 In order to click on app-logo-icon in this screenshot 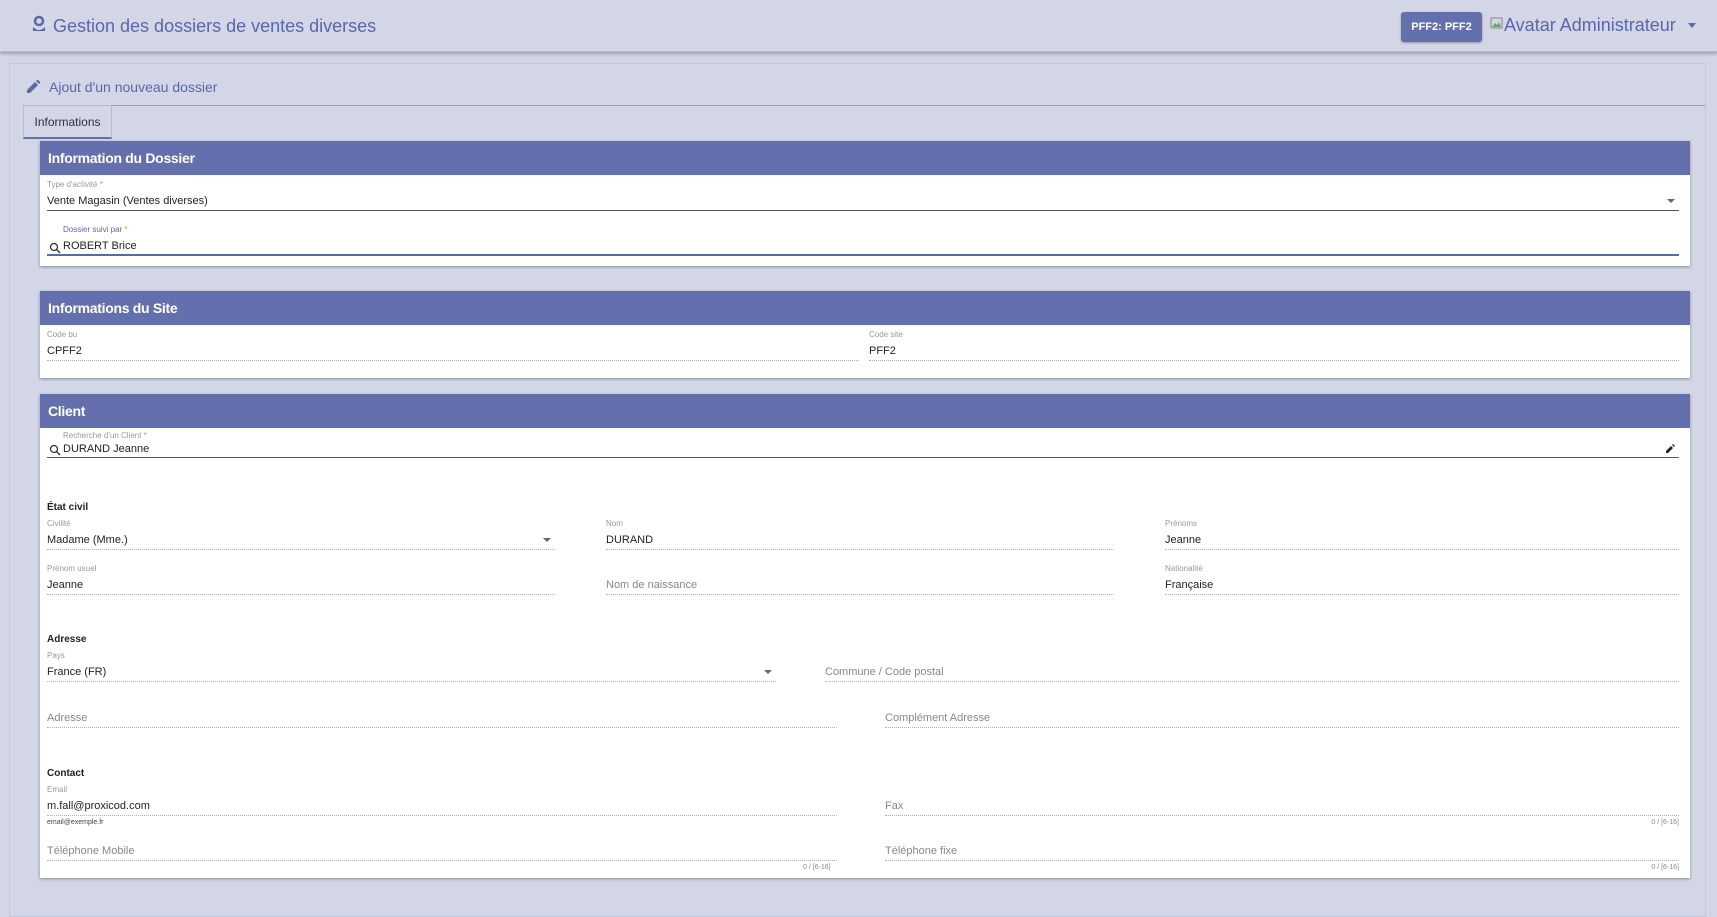, I will do `click(39, 23)`.